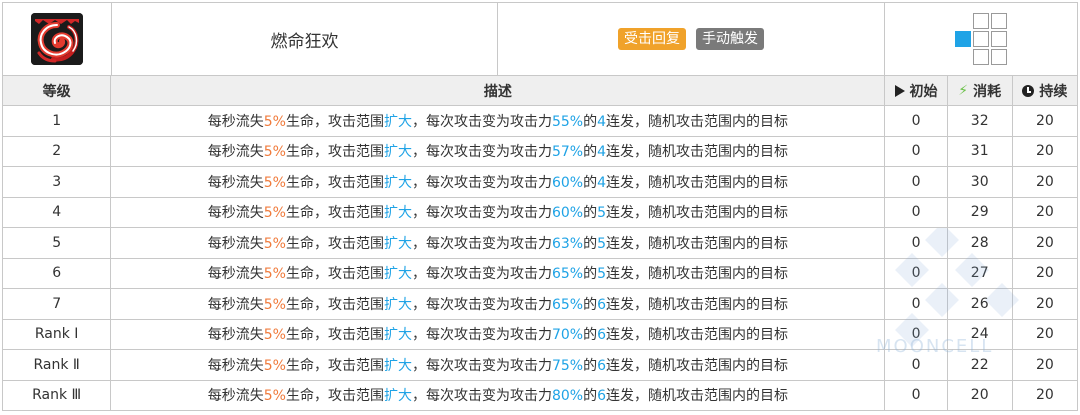  What do you see at coordinates (999, 21) in the screenshot?
I see `range-cell` at bounding box center [999, 21].